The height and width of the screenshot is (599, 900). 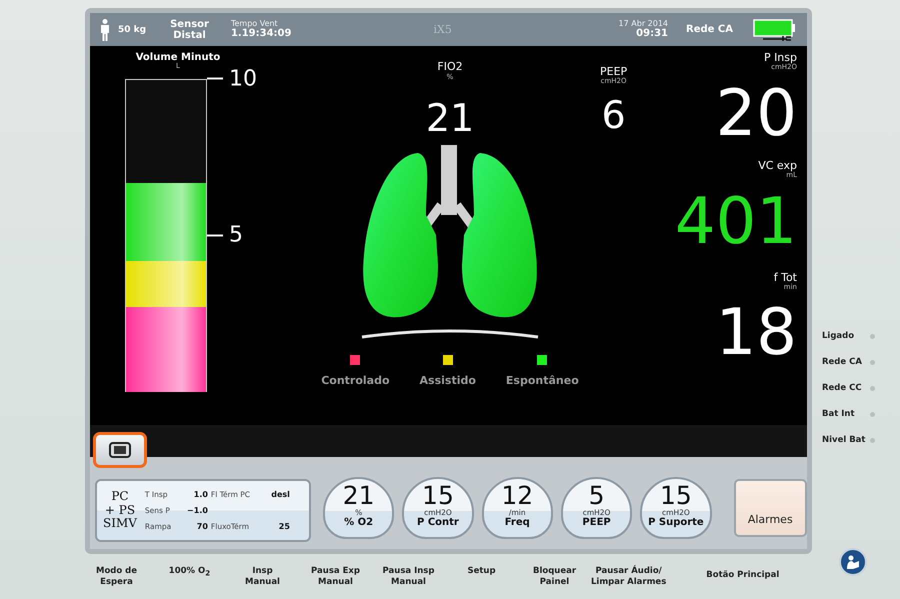 What do you see at coordinates (743, 575) in the screenshot?
I see `hardware-key-label: Botão Principal` at bounding box center [743, 575].